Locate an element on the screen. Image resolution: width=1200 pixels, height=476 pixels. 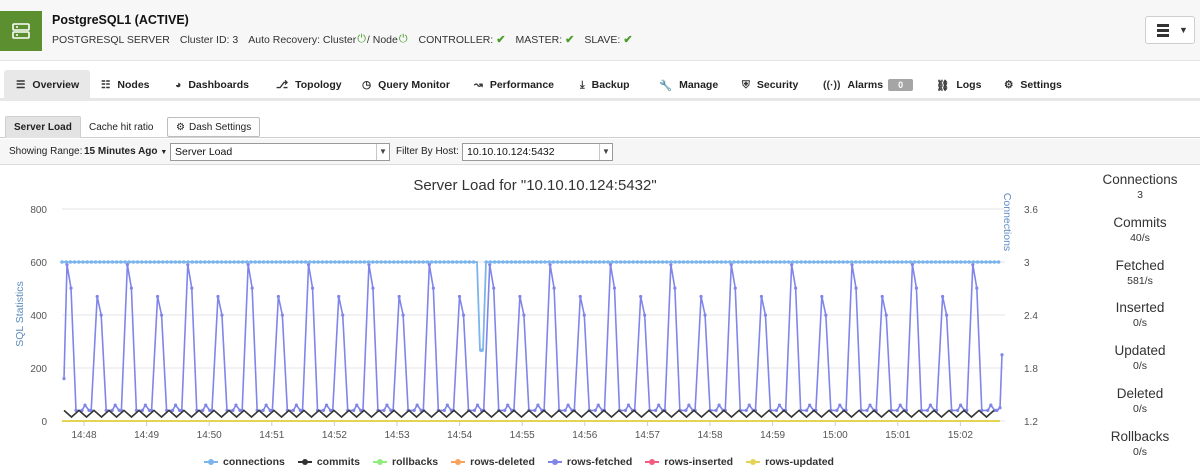
cluster-actions-button: ▼ is located at coordinates (1170, 30).